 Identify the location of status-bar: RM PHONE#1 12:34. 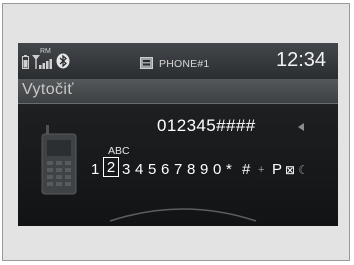
(178, 61).